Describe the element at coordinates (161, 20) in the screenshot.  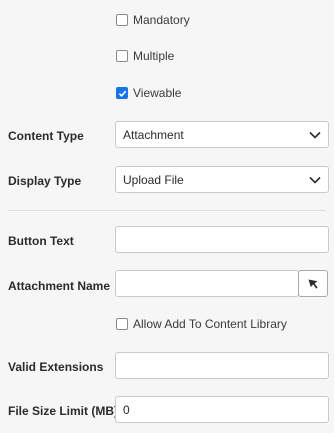
I see `mandatory-label: Mandatory` at that location.